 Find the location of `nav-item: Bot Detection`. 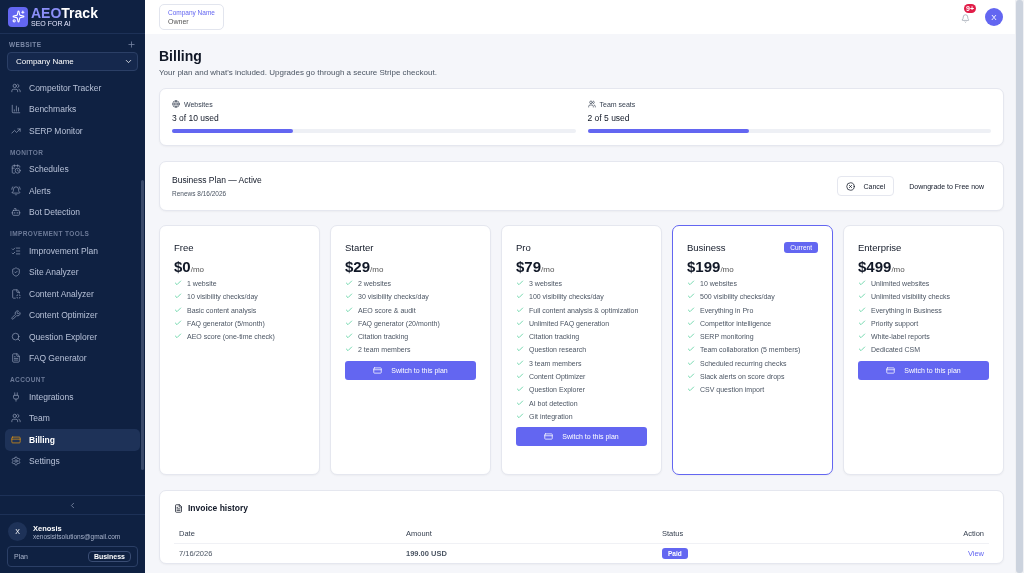

nav-item: Bot Detection is located at coordinates (72, 212).